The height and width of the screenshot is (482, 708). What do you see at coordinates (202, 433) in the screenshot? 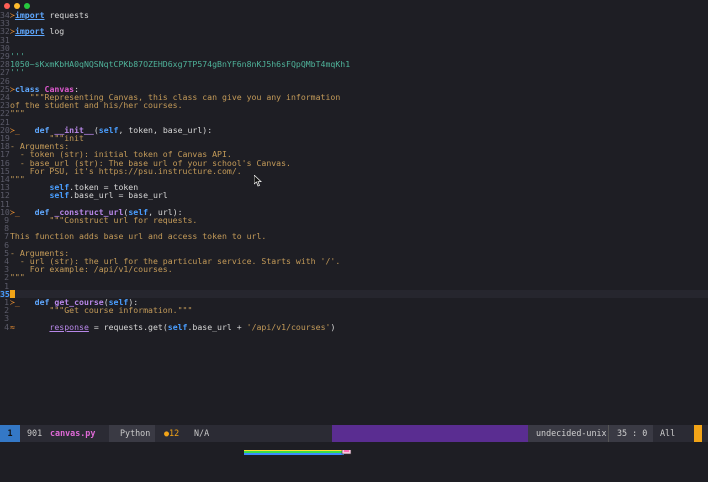
I see `vc-status: N/A` at bounding box center [202, 433].